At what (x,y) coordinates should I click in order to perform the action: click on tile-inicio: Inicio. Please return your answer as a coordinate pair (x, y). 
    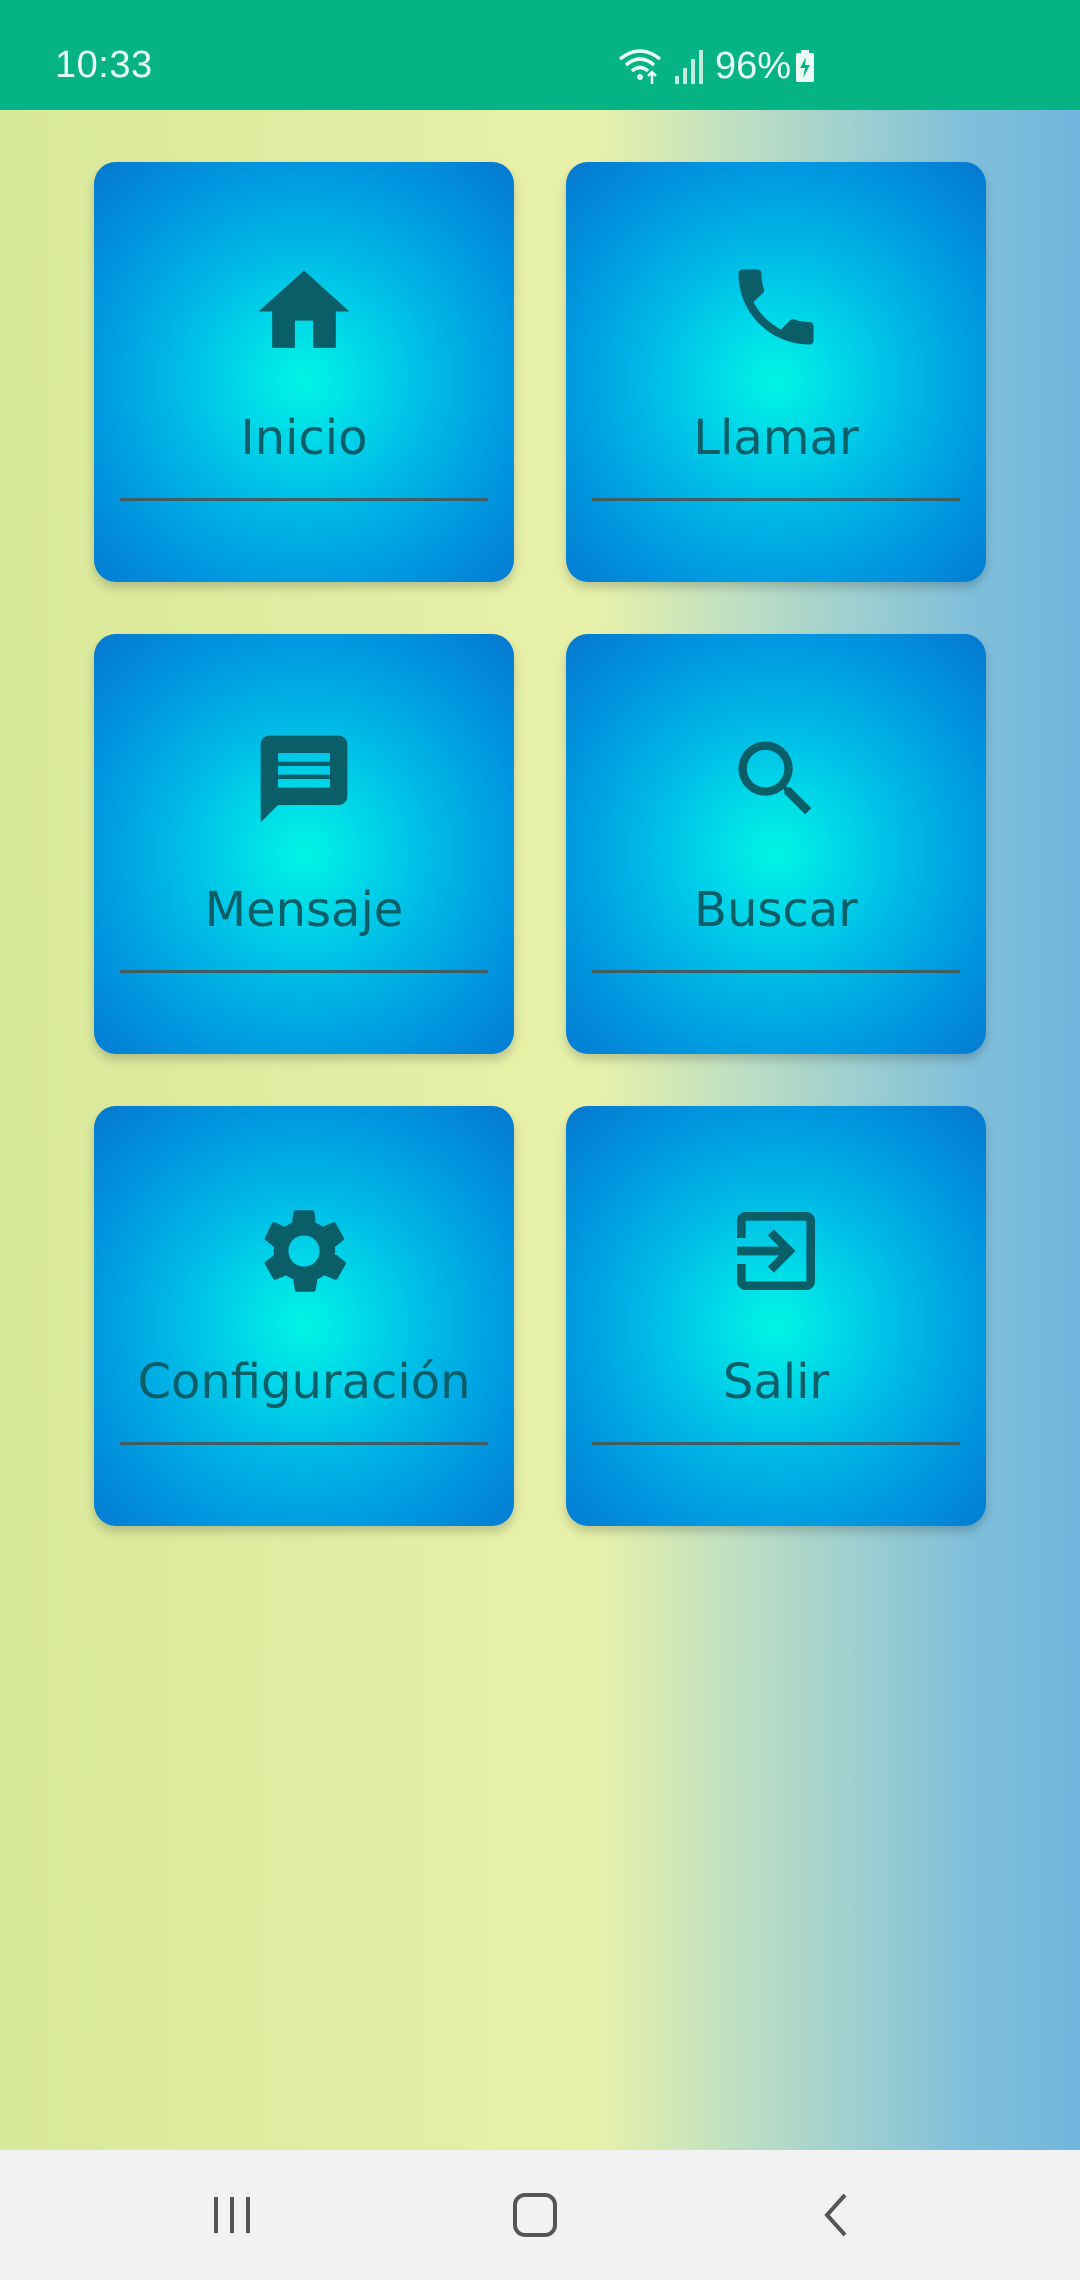
    Looking at the image, I should click on (304, 372).